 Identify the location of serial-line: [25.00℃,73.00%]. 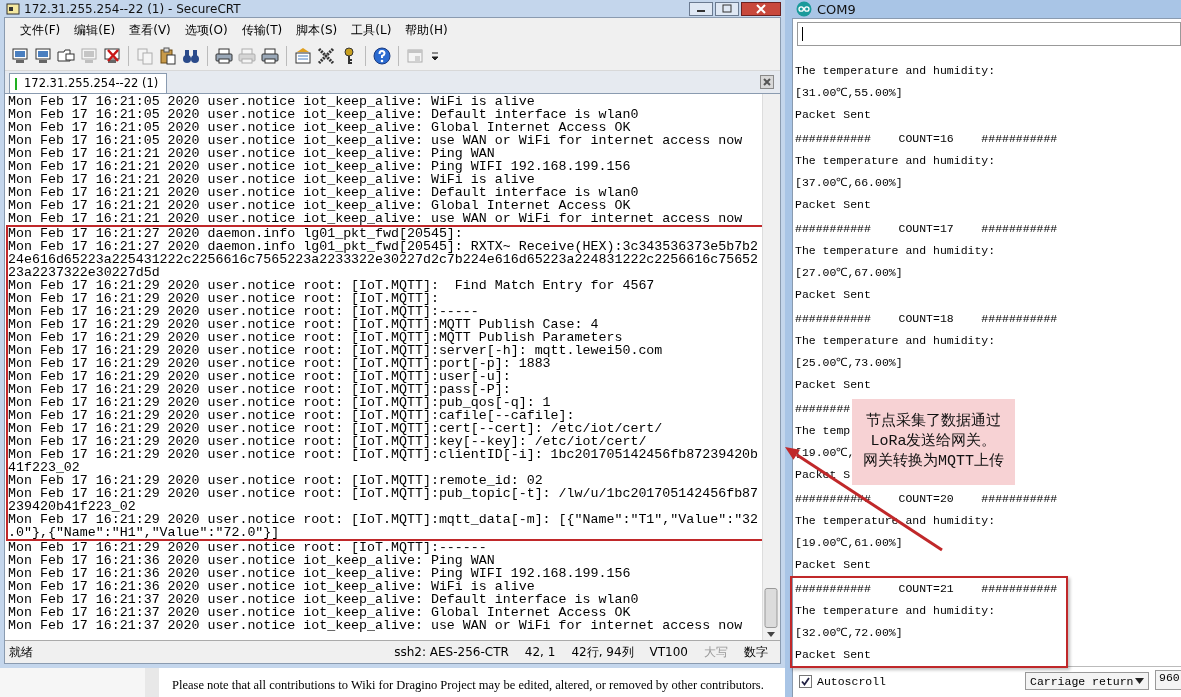
(849, 363).